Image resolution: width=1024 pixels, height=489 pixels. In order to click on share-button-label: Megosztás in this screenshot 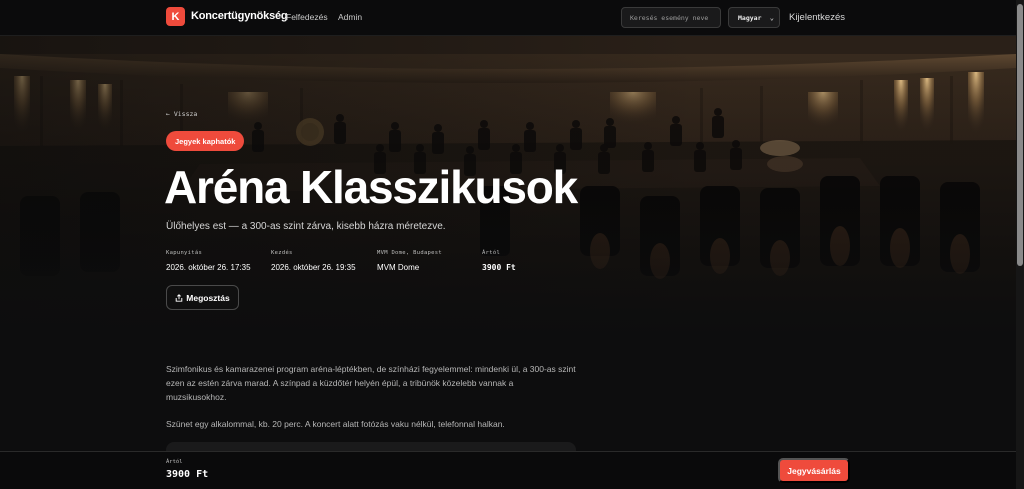, I will do `click(208, 297)`.